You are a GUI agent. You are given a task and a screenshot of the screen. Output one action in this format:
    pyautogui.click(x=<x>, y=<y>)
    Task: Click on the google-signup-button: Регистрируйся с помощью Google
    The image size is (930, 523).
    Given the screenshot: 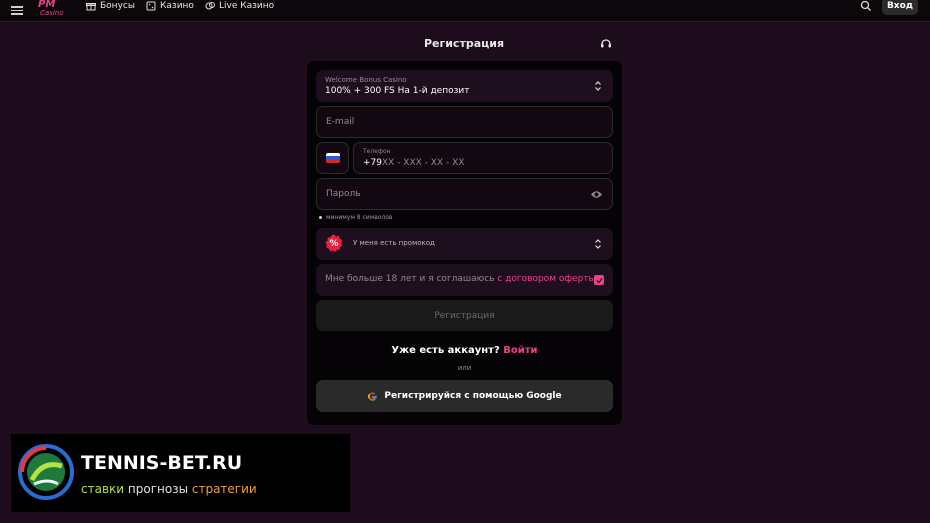 What is the action you would take?
    pyautogui.click(x=464, y=396)
    